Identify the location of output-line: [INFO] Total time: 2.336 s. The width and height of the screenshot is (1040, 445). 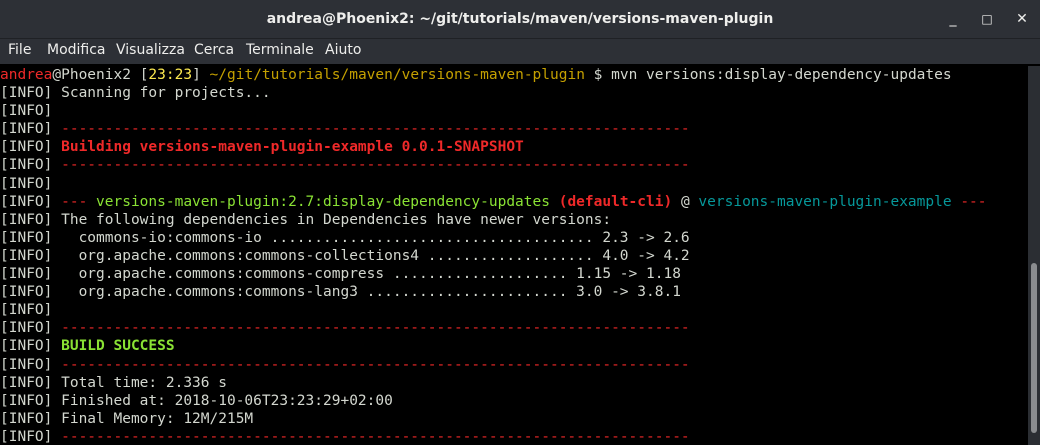
(514, 383).